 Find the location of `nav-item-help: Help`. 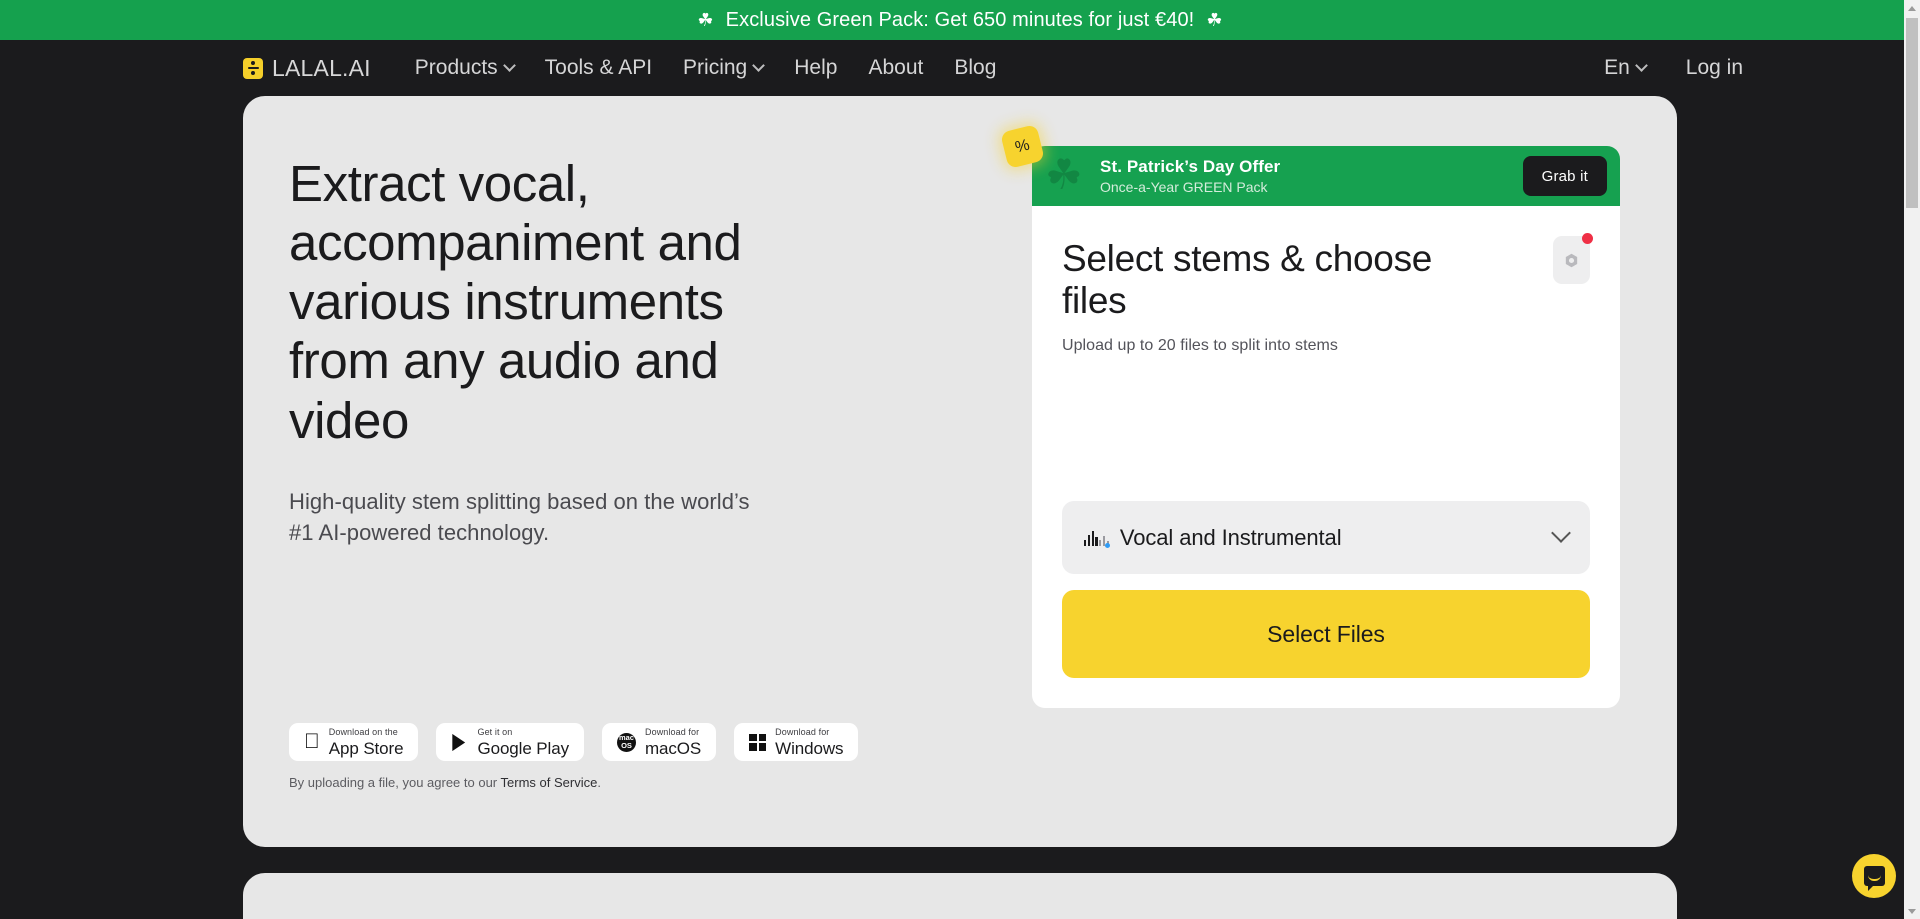

nav-item-help: Help is located at coordinates (815, 68).